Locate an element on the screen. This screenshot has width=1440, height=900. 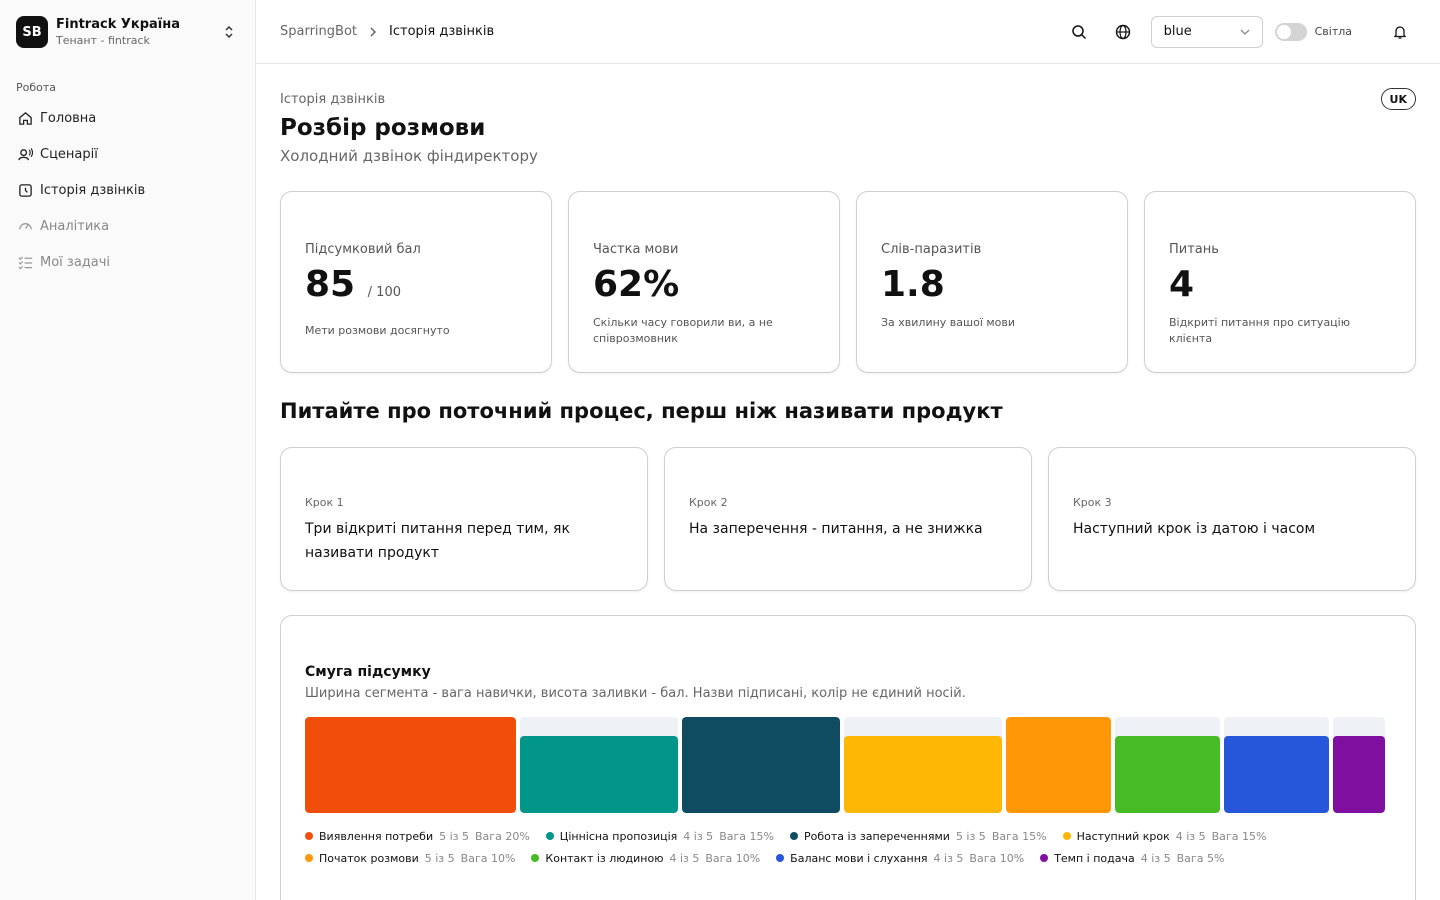
tenant-switcher: SB Fintrack Україна Тенант - fintrack is located at coordinates (127, 32).